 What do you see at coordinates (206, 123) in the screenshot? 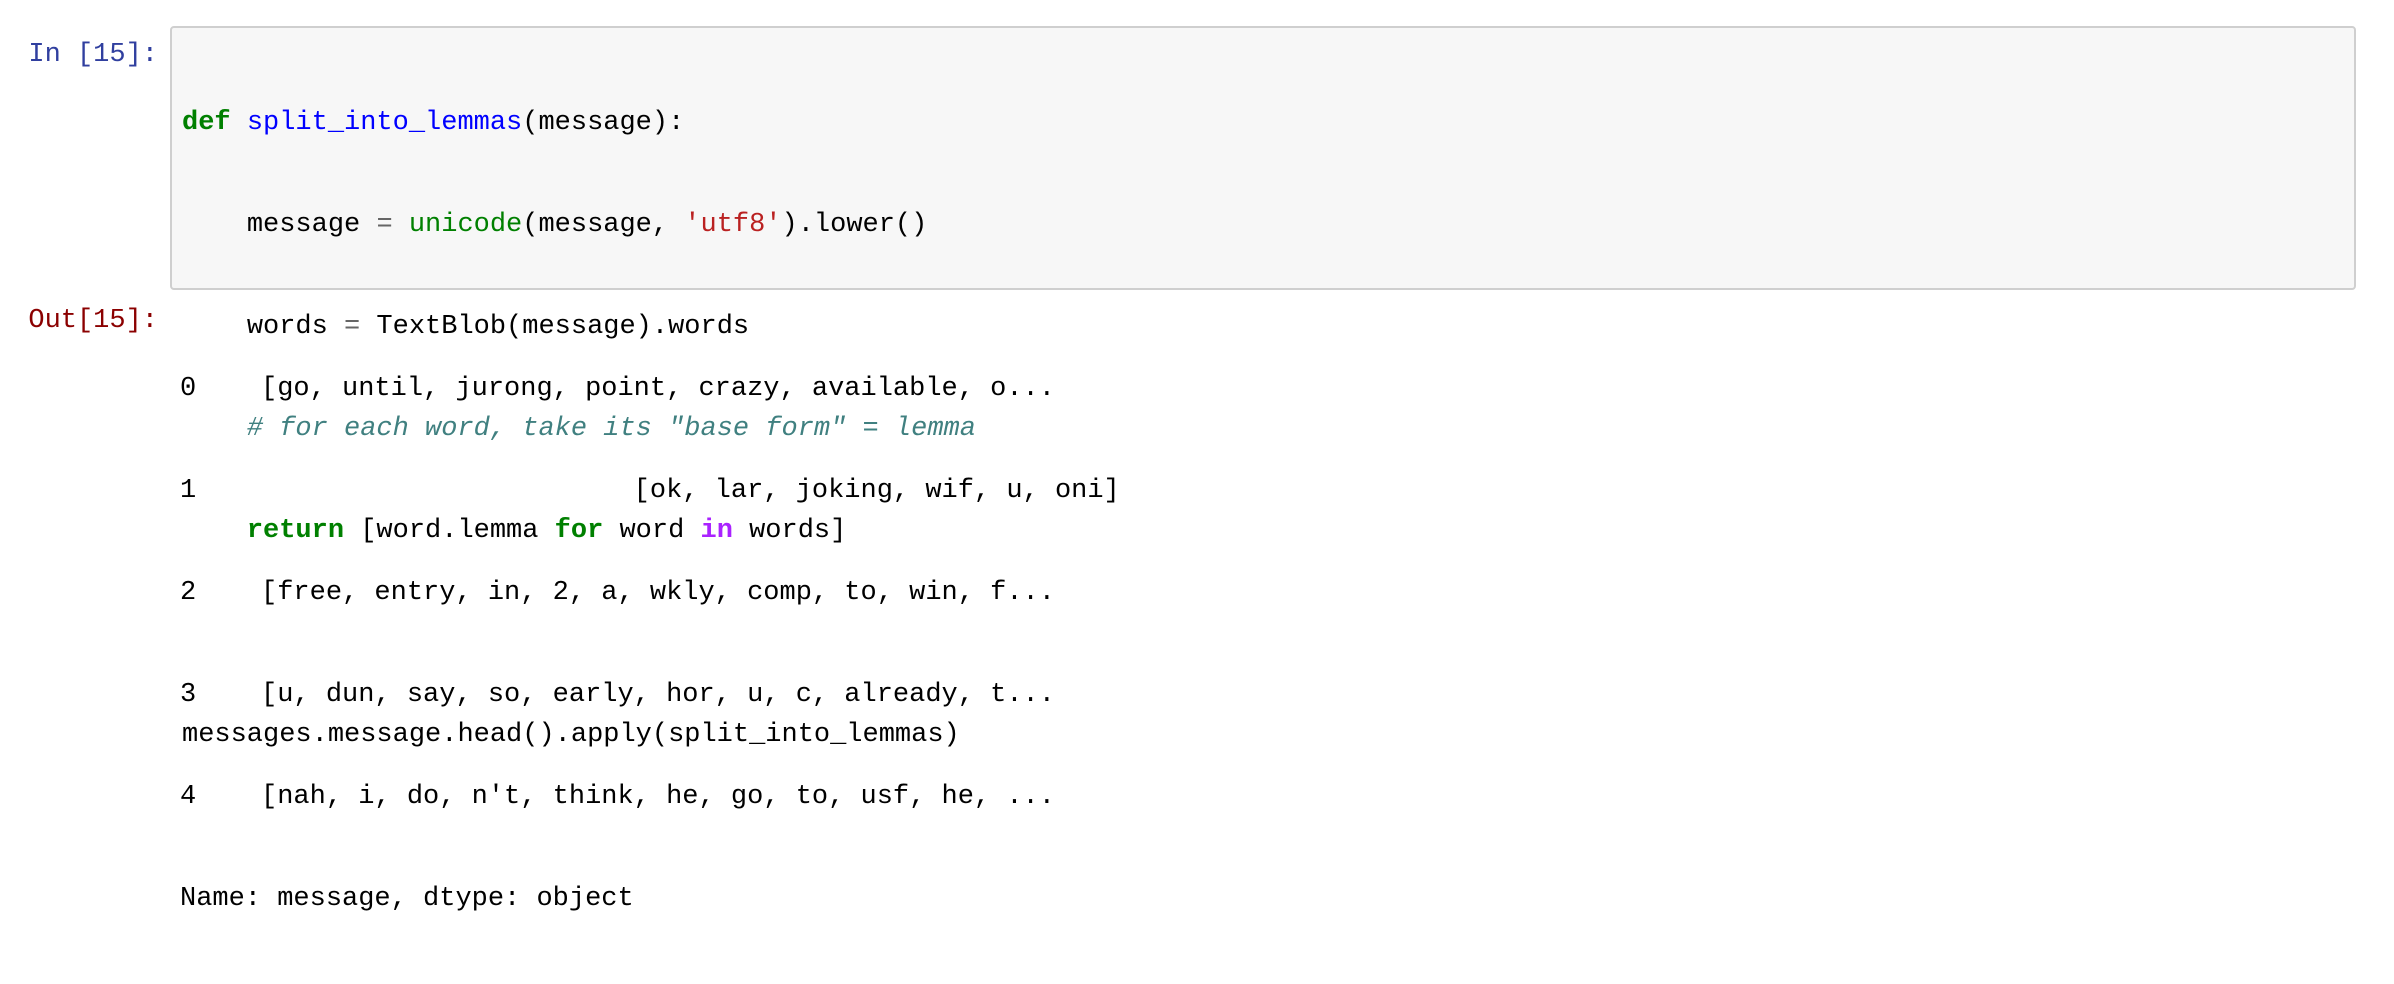
I see `keyword-def: def` at bounding box center [206, 123].